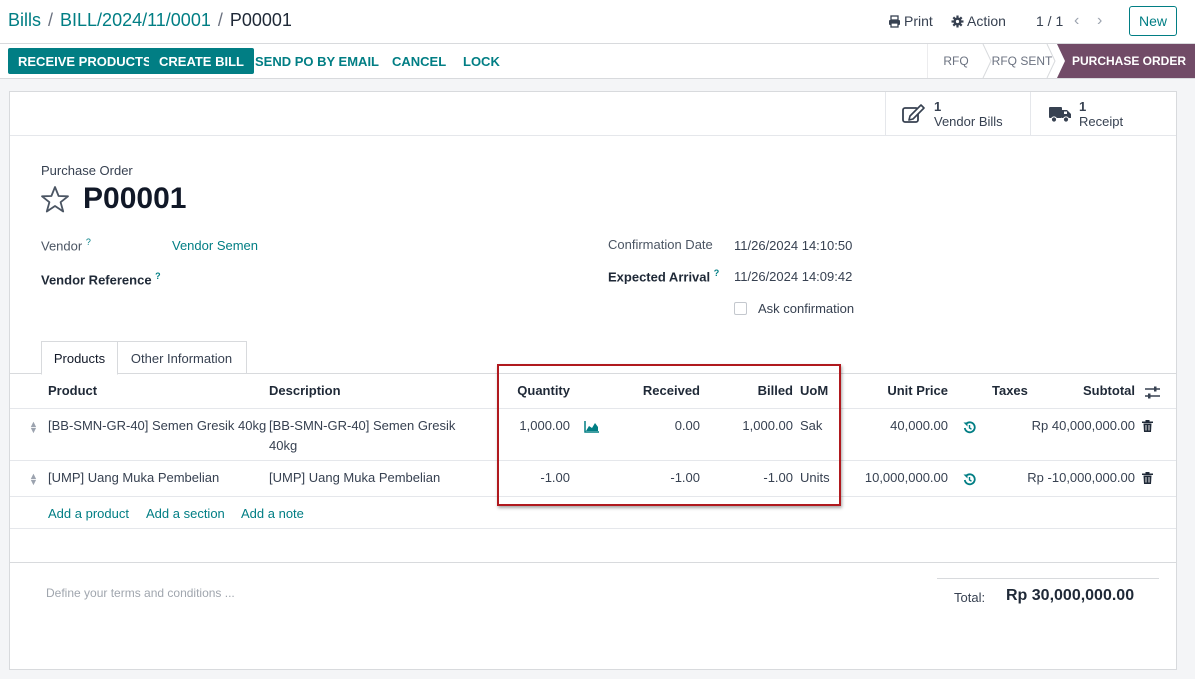 This screenshot has height=679, width=1195. What do you see at coordinates (88, 513) in the screenshot?
I see `add-product-link: Add a product` at bounding box center [88, 513].